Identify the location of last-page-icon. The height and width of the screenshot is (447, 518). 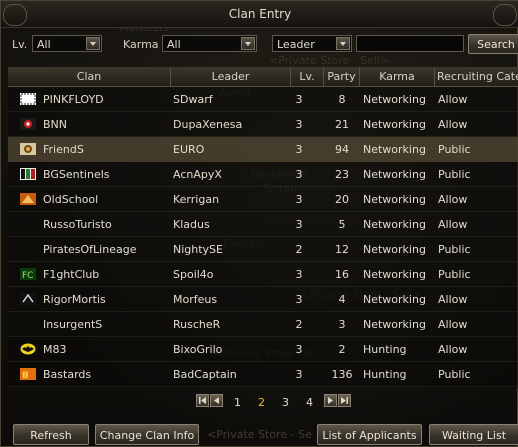
(344, 400).